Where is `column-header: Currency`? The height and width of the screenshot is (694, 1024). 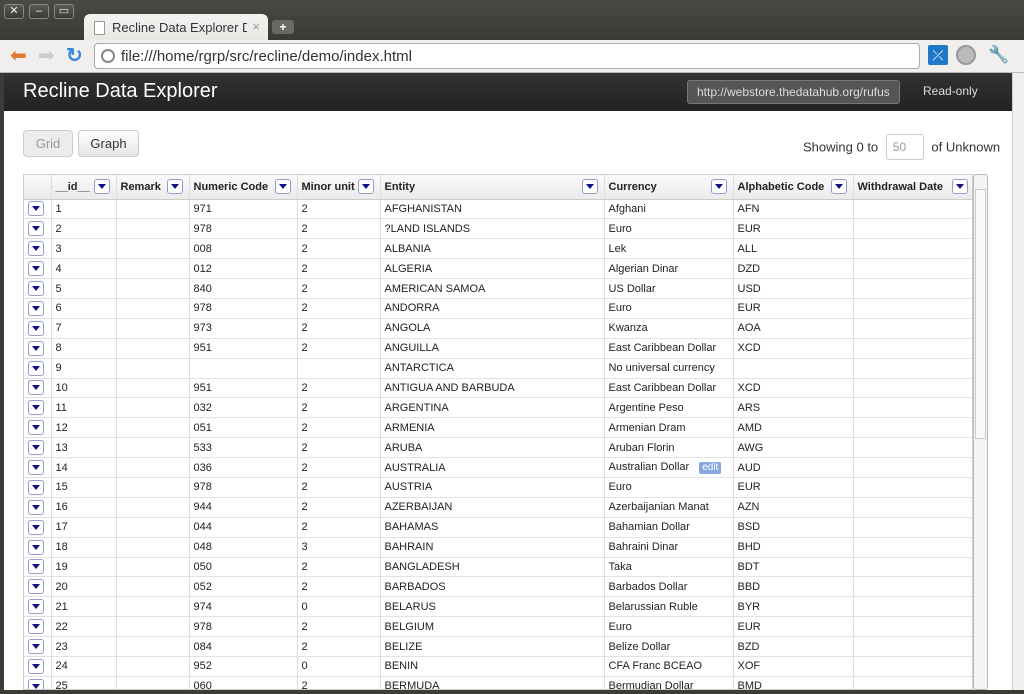
column-header: Currency is located at coordinates (669, 187).